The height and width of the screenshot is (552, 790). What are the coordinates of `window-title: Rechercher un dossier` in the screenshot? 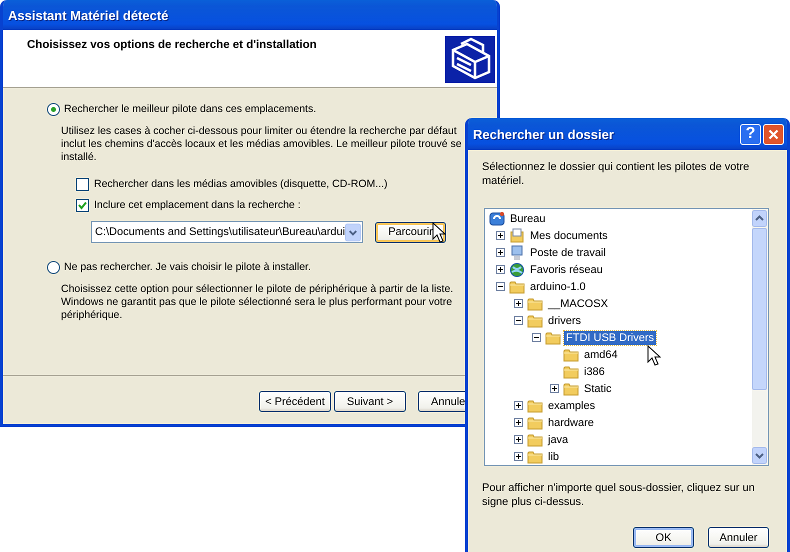 It's located at (543, 134).